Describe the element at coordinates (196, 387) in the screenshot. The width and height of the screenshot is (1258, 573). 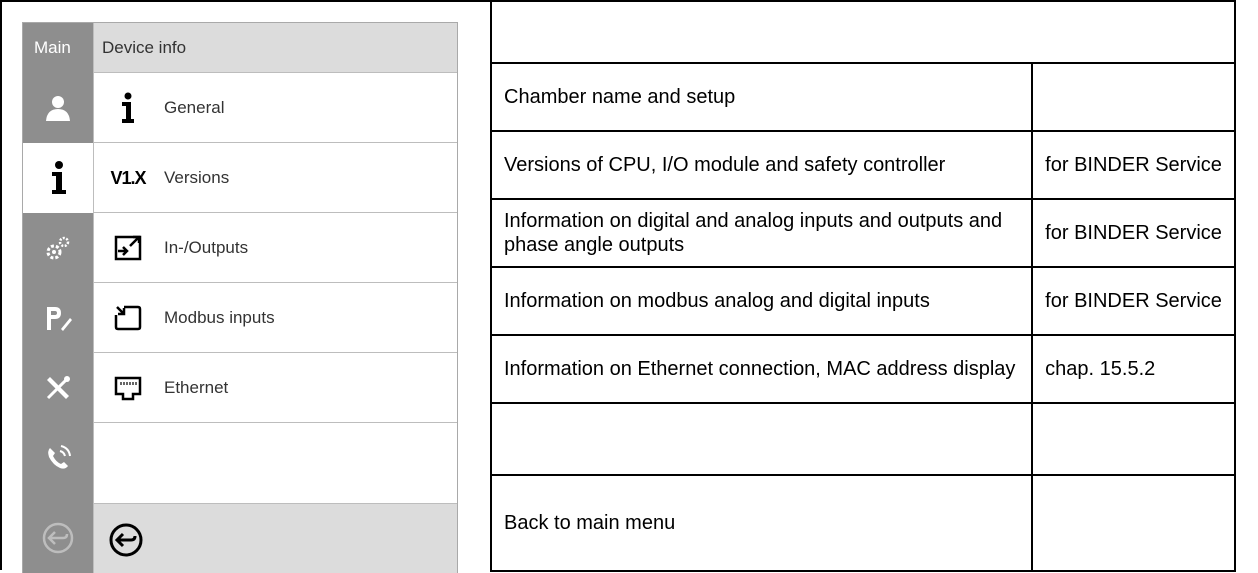
I see `menu-item-label: Ethernet` at that location.